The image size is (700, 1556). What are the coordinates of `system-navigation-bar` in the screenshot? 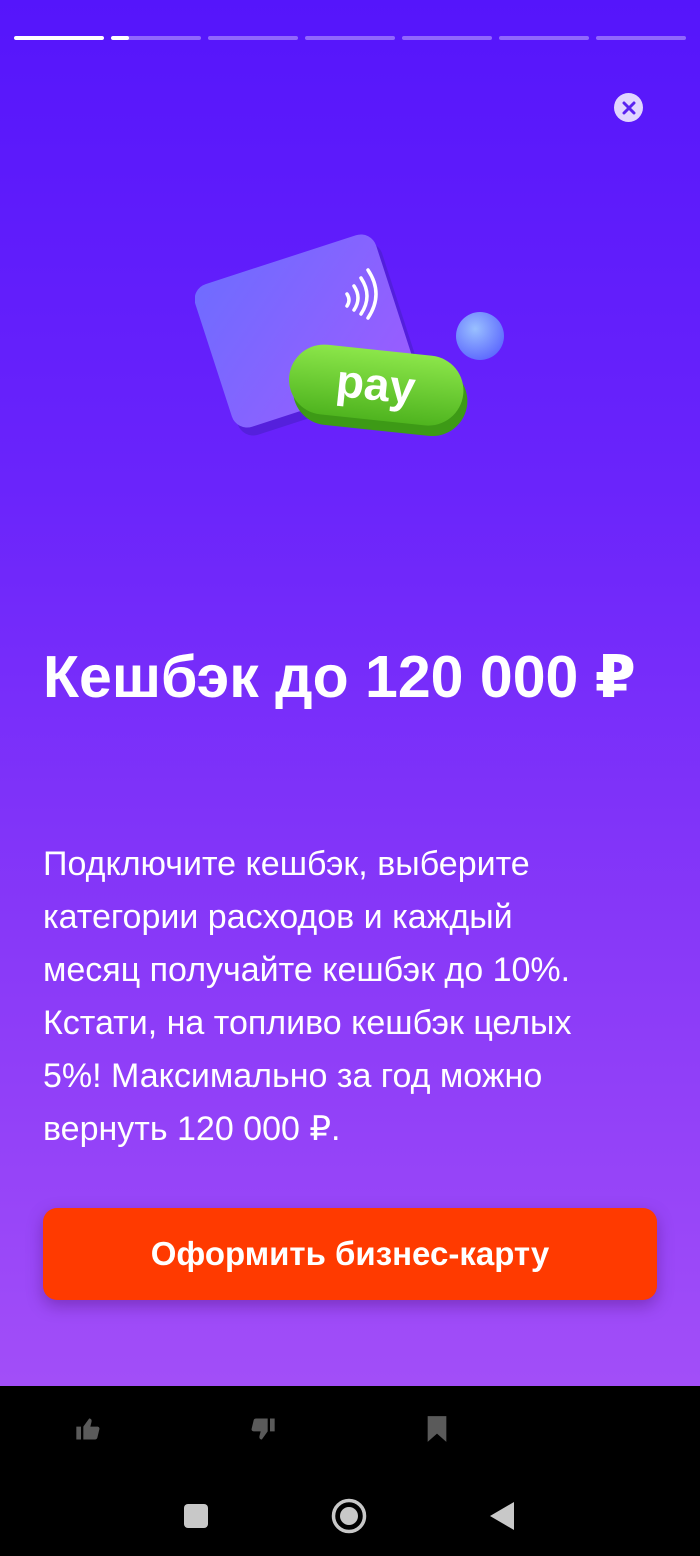 It's located at (350, 1516).